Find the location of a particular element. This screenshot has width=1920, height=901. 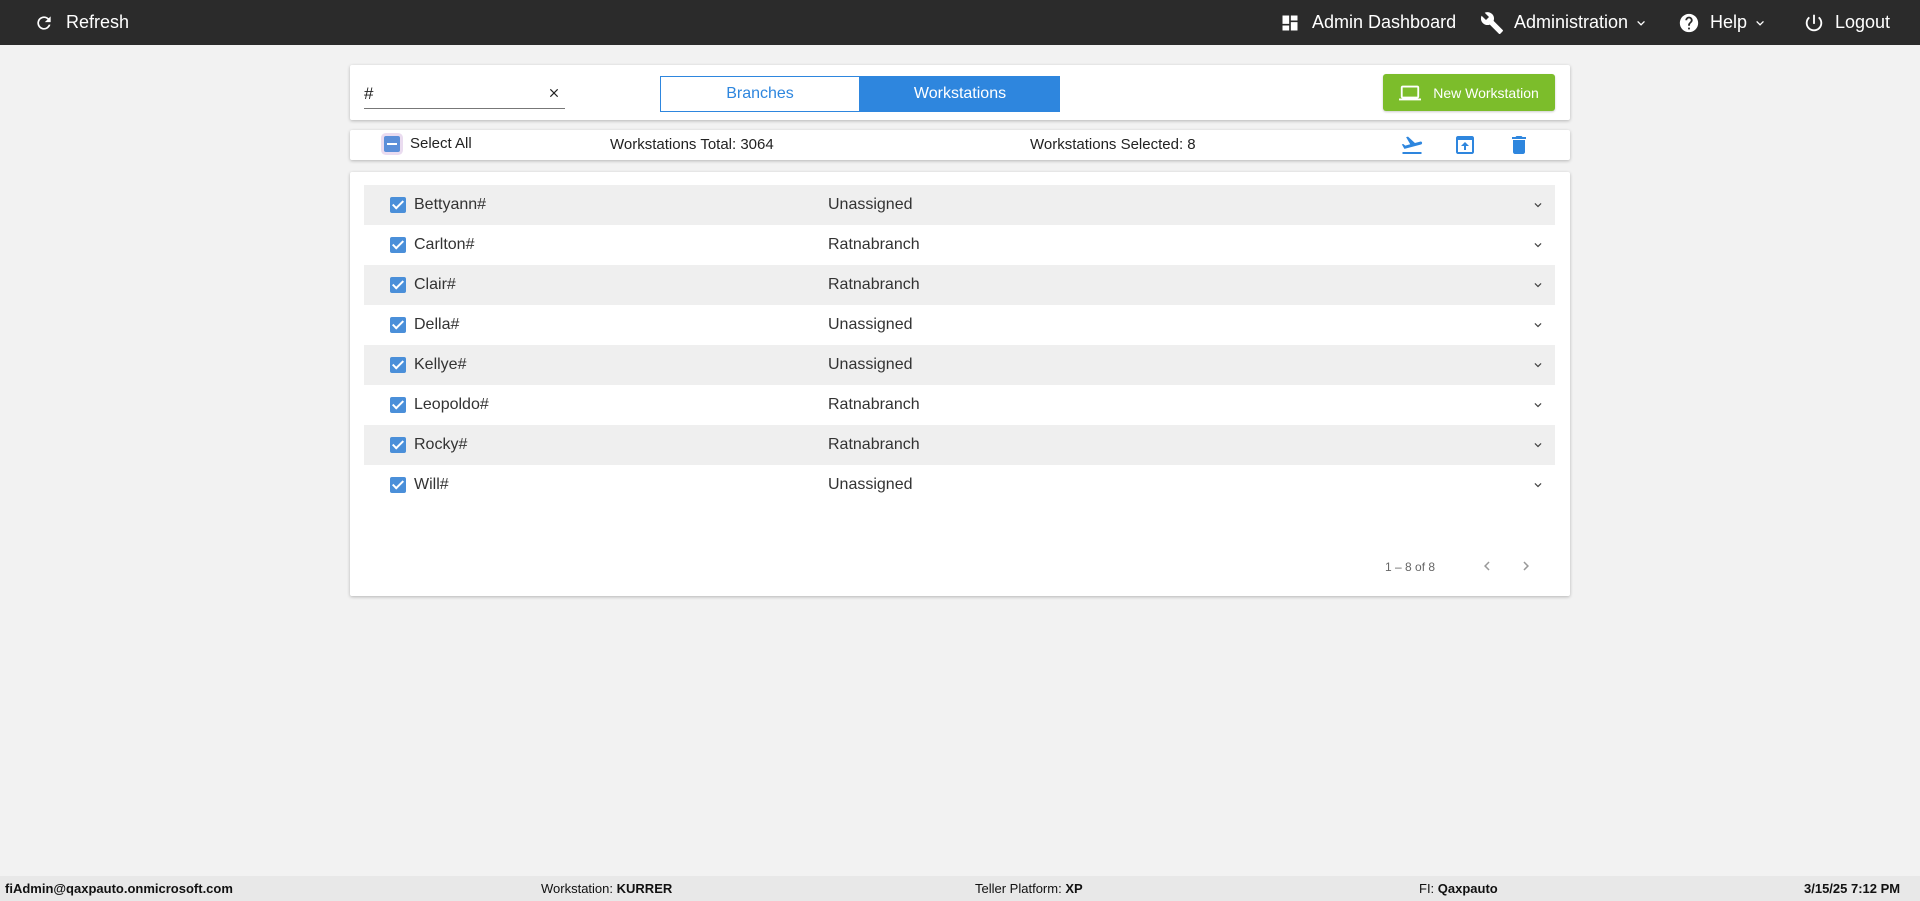

logout-button: Logout is located at coordinates (1846, 22).